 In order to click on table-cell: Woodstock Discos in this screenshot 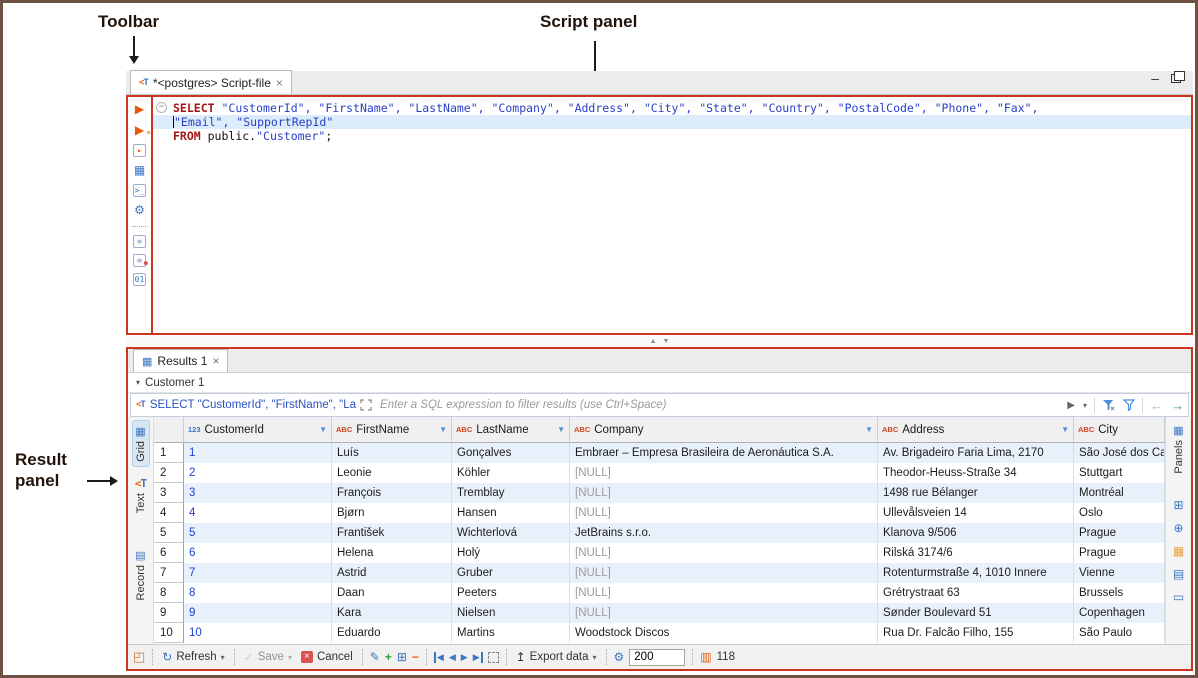, I will do `click(724, 633)`.